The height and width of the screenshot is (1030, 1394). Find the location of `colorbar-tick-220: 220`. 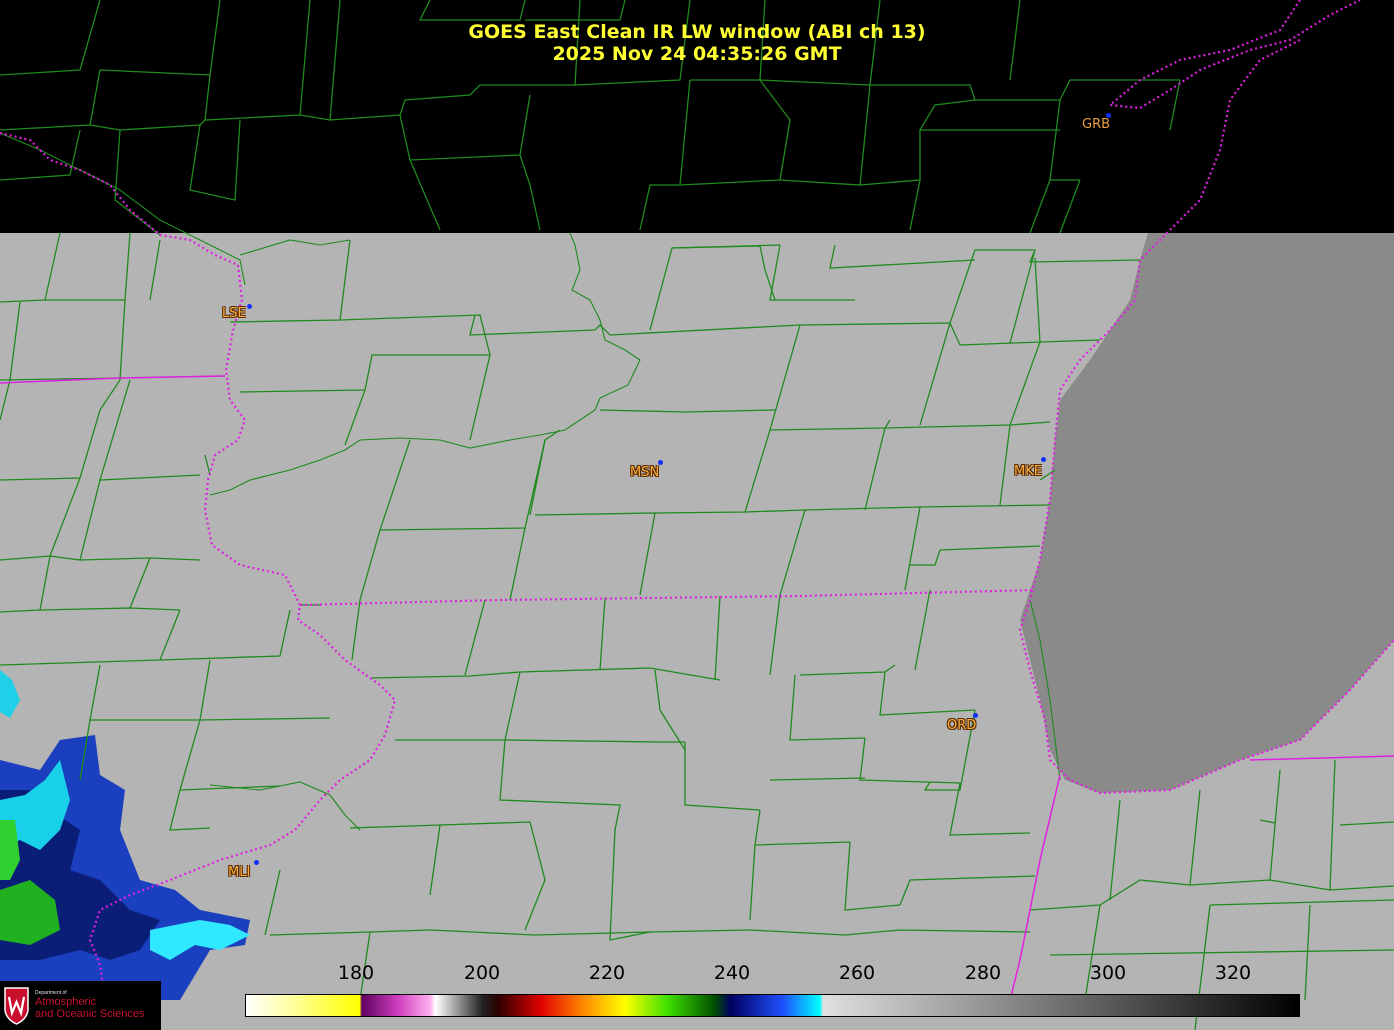

colorbar-tick-220: 220 is located at coordinates (607, 973).